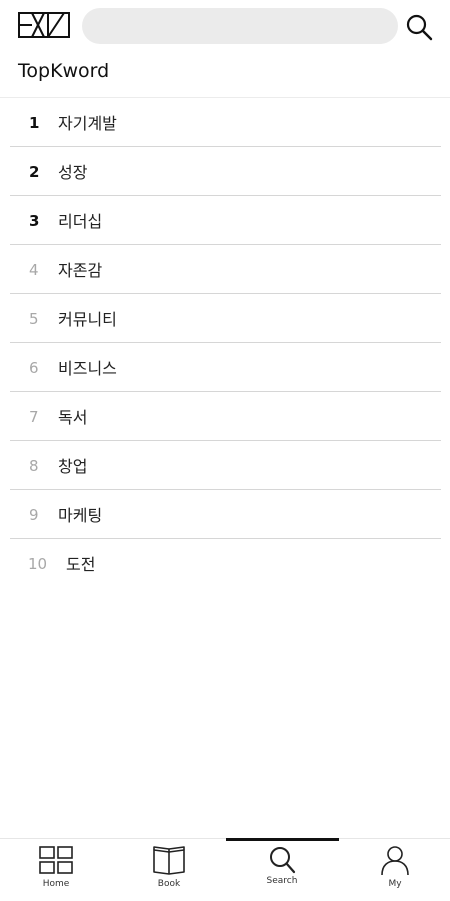  What do you see at coordinates (87, 319) in the screenshot?
I see `keyword-label: 커뮤니티` at bounding box center [87, 319].